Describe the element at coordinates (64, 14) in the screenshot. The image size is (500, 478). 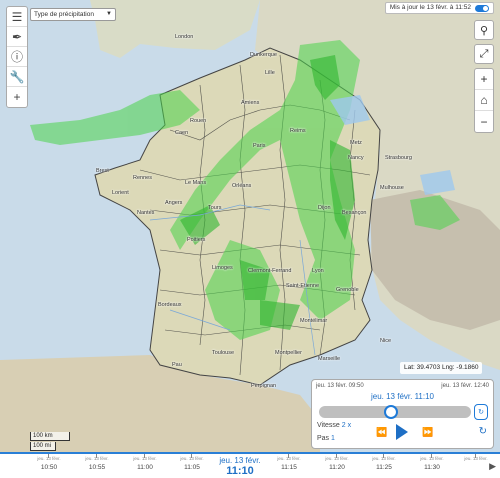
I see `precipitation-type-label: Type de précipitation` at that location.